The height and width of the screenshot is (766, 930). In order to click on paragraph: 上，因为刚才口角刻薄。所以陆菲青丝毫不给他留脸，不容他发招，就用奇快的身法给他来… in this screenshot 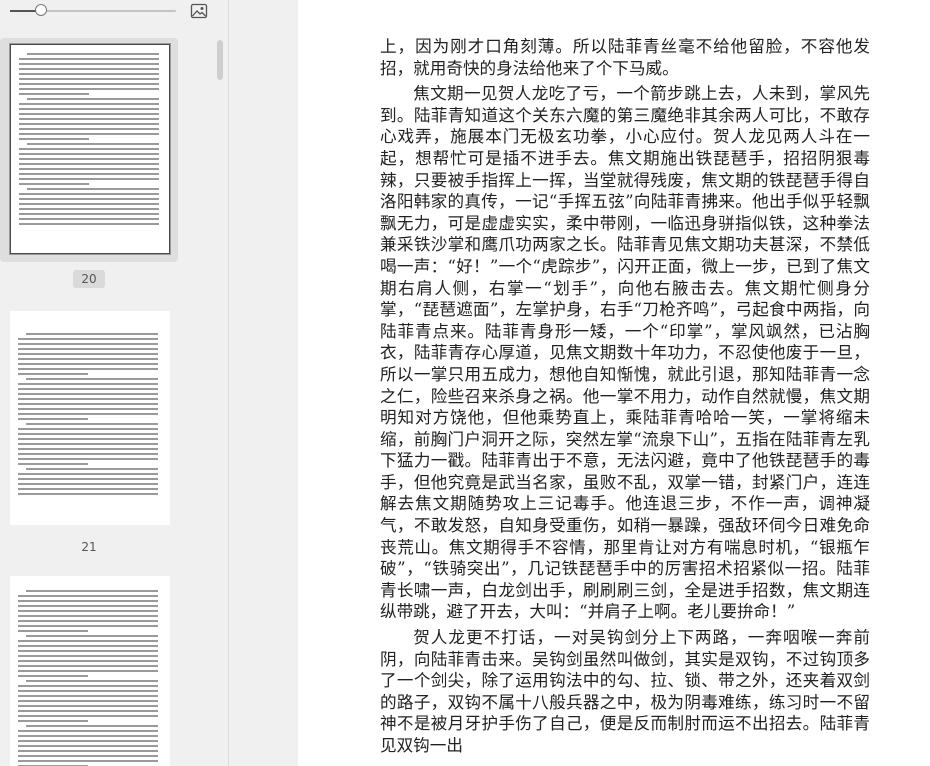, I will do `click(625, 57)`.